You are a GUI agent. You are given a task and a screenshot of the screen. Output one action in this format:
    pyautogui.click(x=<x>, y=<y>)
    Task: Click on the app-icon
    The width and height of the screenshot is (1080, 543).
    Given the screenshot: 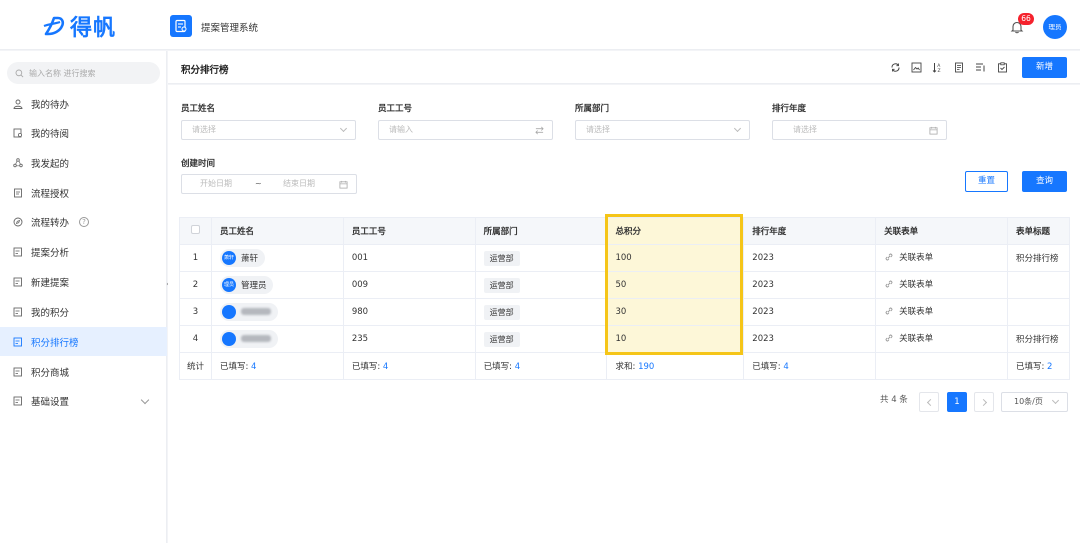 What is the action you would take?
    pyautogui.click(x=181, y=26)
    